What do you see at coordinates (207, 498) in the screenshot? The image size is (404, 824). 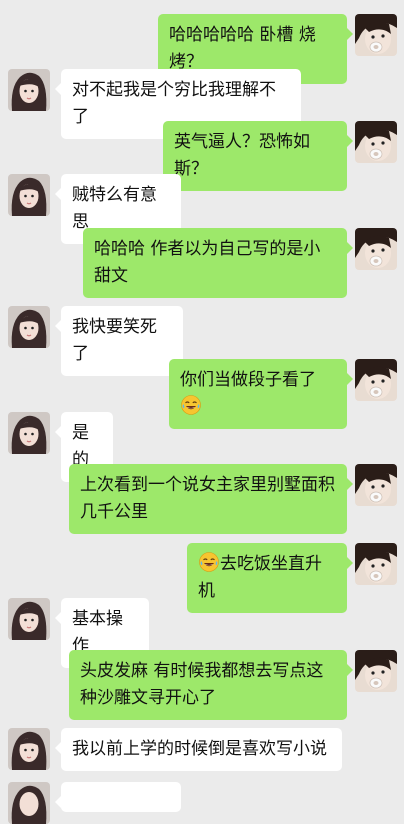 I see `message-text: 上次看到一个说女主家里别墅面积几千公里` at bounding box center [207, 498].